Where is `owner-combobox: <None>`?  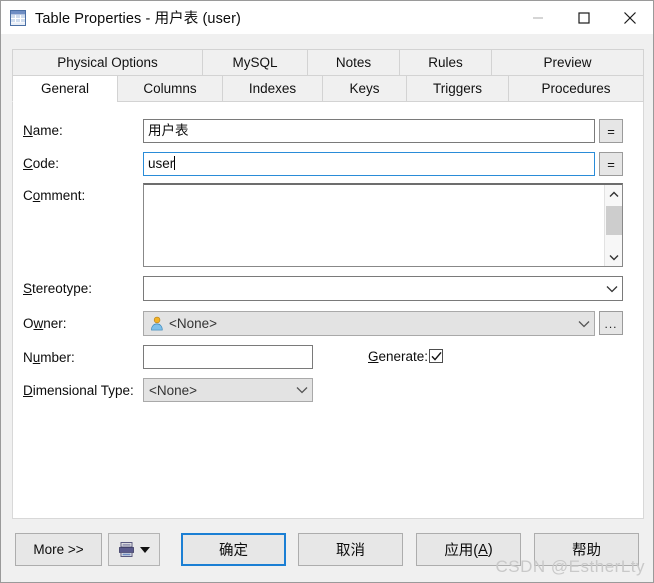
owner-combobox: <None> is located at coordinates (369, 323).